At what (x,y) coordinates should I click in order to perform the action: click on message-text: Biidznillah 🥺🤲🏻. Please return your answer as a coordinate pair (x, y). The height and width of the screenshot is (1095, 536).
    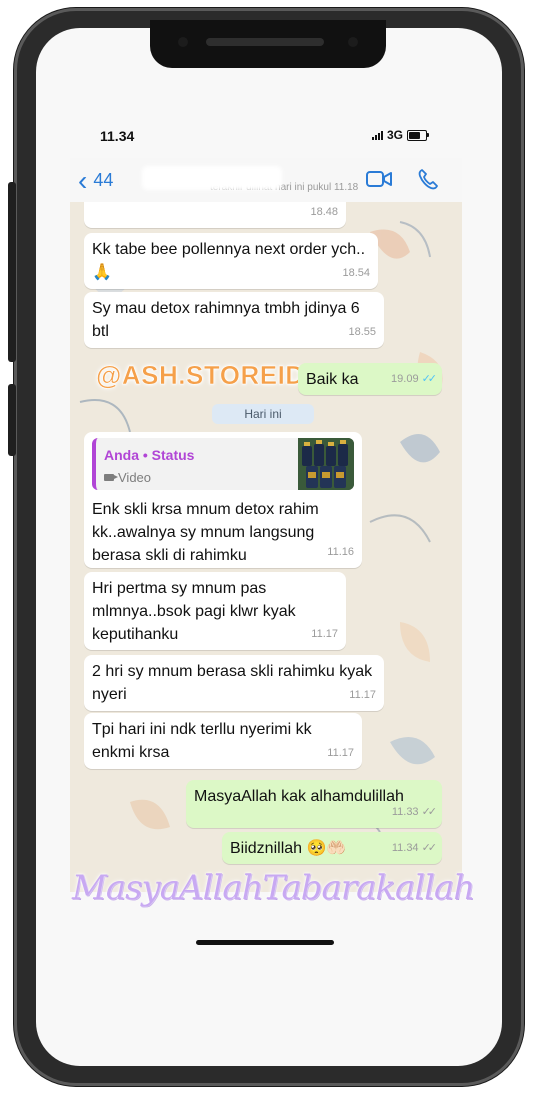
    Looking at the image, I should click on (288, 848).